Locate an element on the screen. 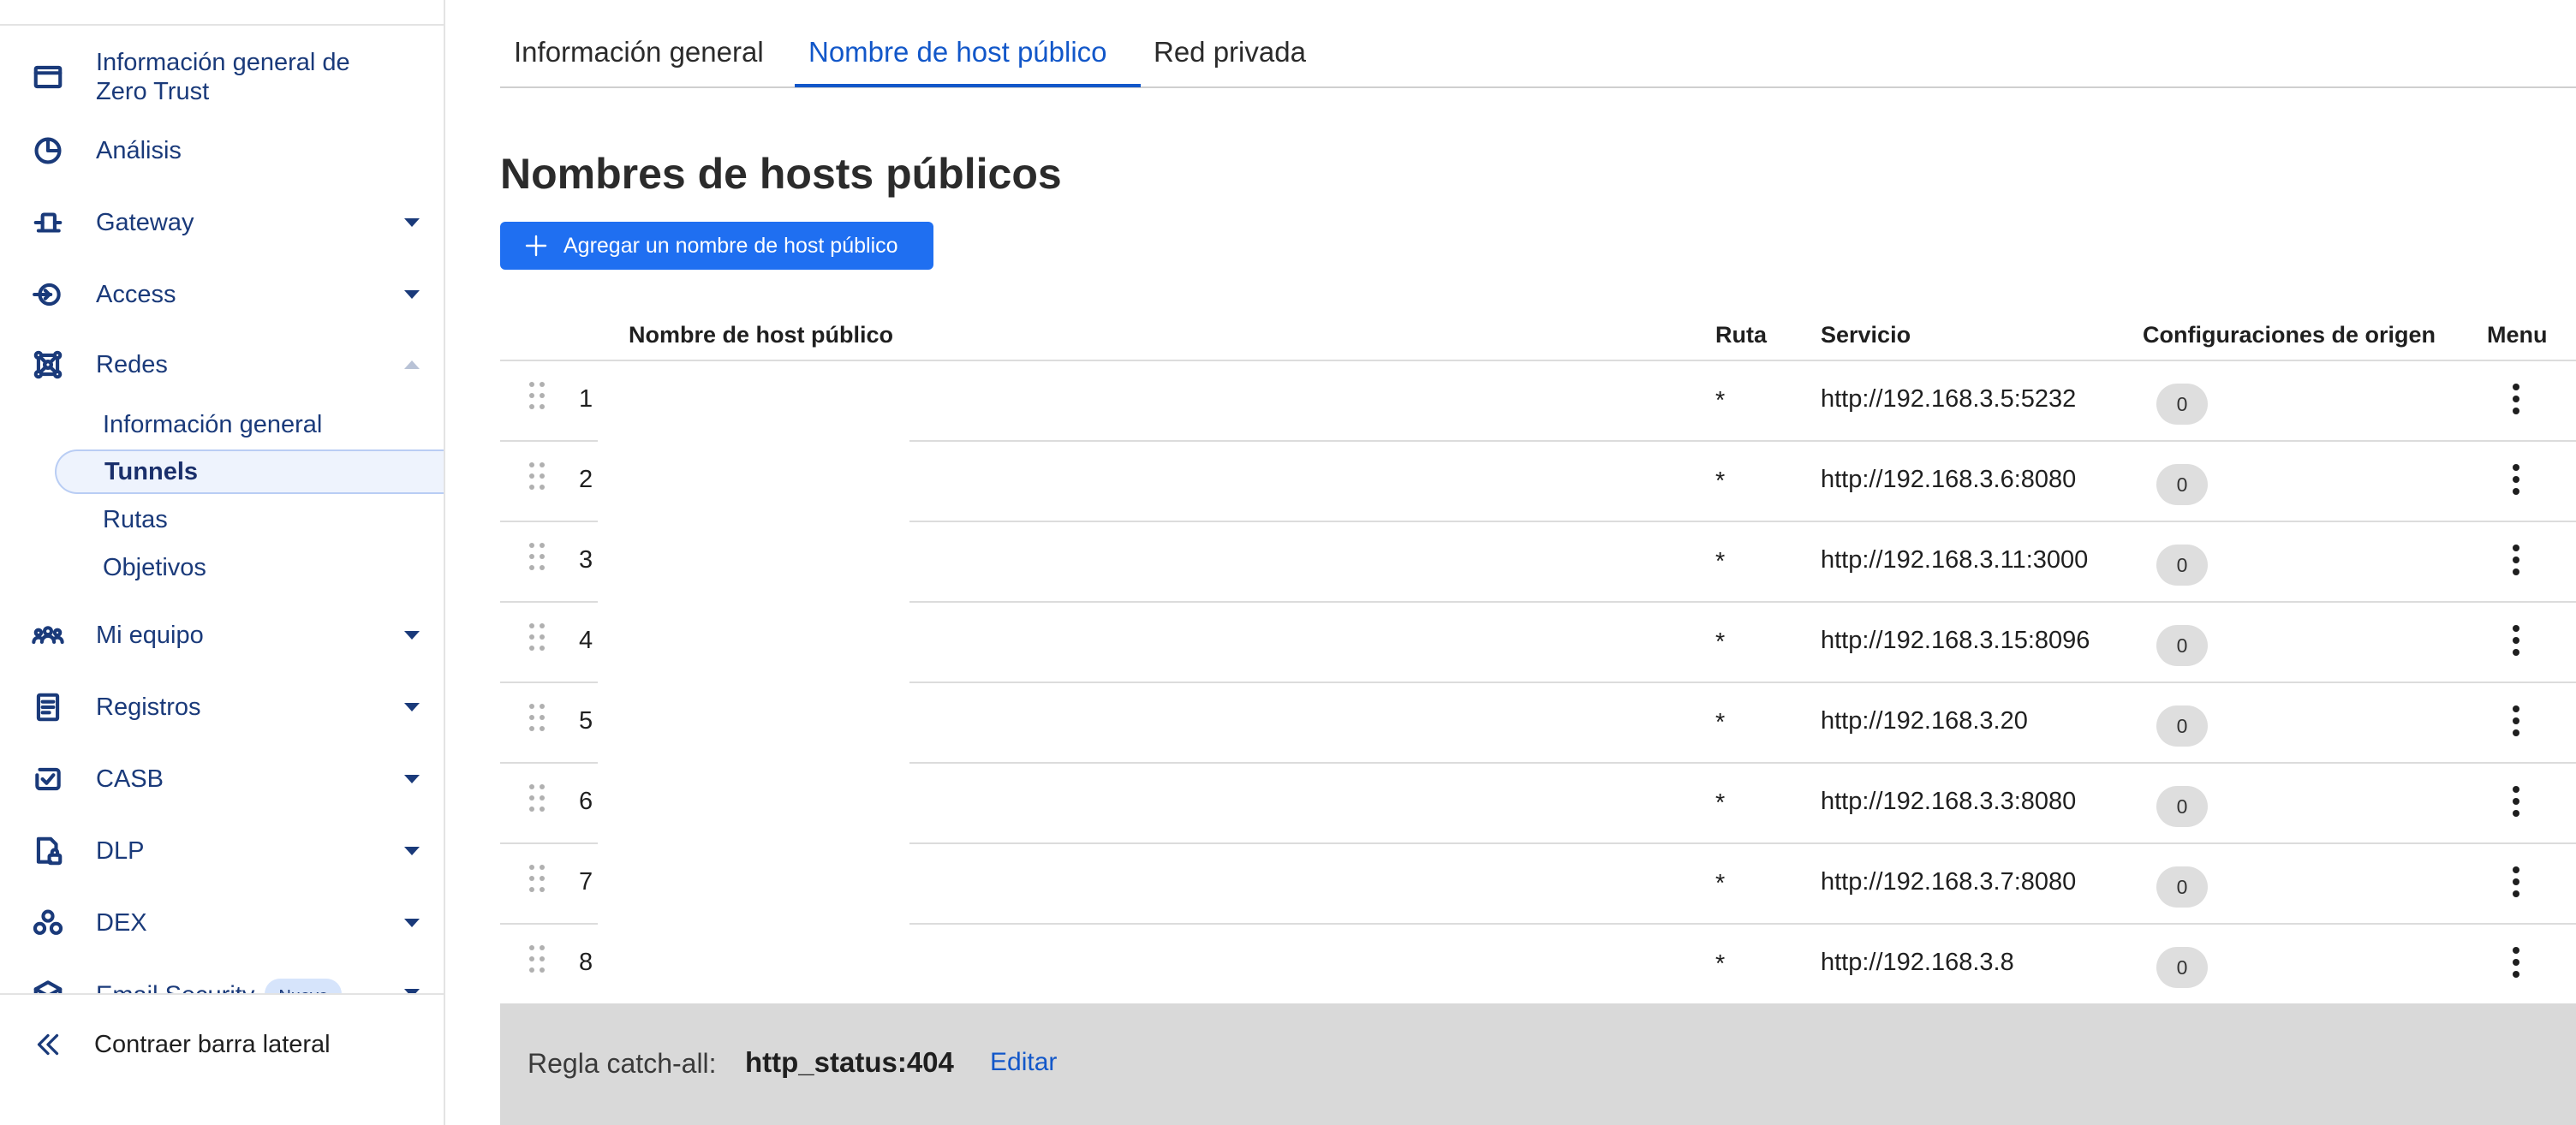 The image size is (2576, 1125). table-row: 4 * http://192.168.3.15:8096 0 is located at coordinates (1538, 643).